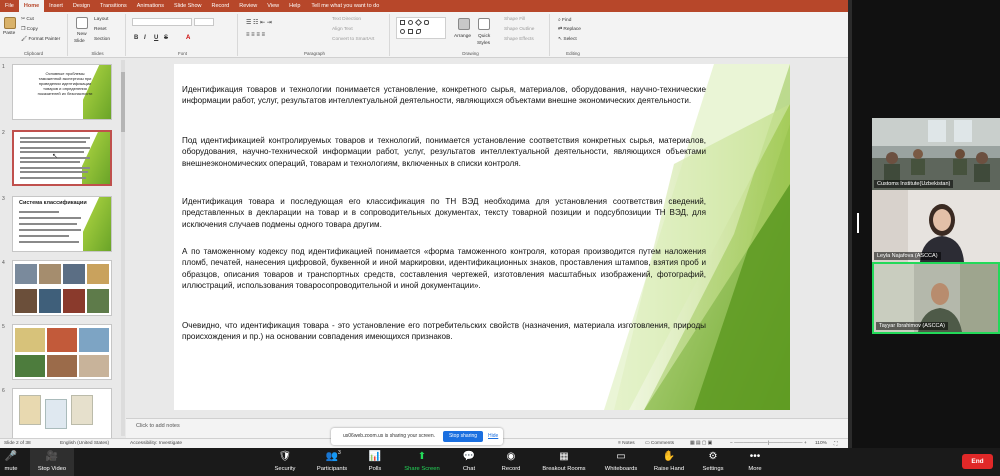 The image size is (1000, 476). What do you see at coordinates (462, 36) in the screenshot?
I see `arrange-button: Arrange` at bounding box center [462, 36].